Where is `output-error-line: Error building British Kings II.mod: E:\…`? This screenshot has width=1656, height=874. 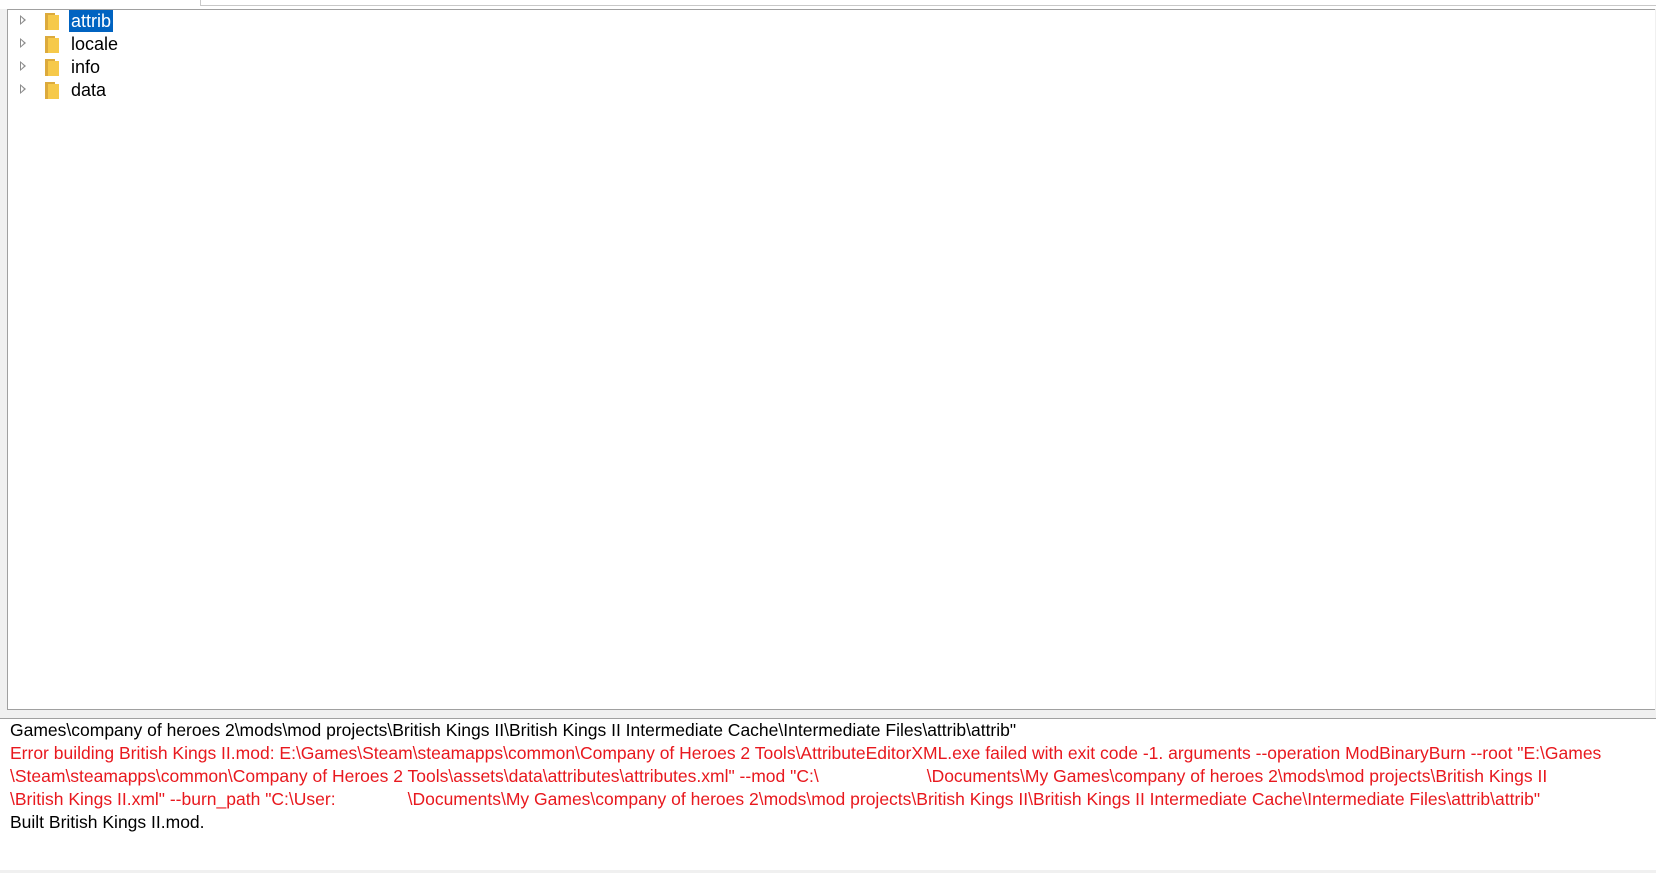
output-error-line: Error building British Kings II.mod: E:\… is located at coordinates (806, 753).